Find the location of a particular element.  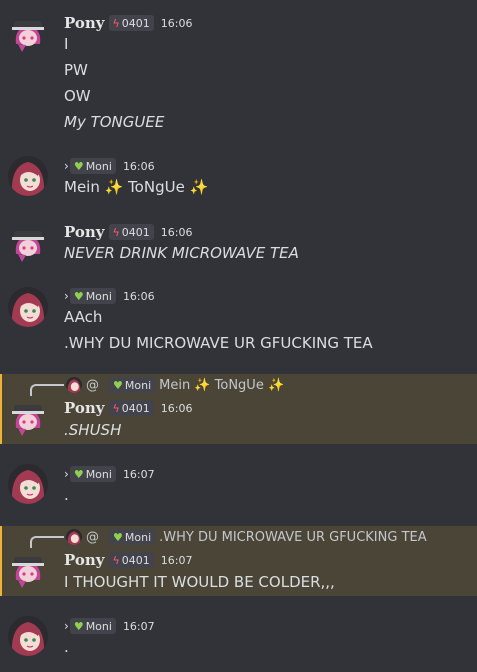

message-line: AAch is located at coordinates (83, 317).